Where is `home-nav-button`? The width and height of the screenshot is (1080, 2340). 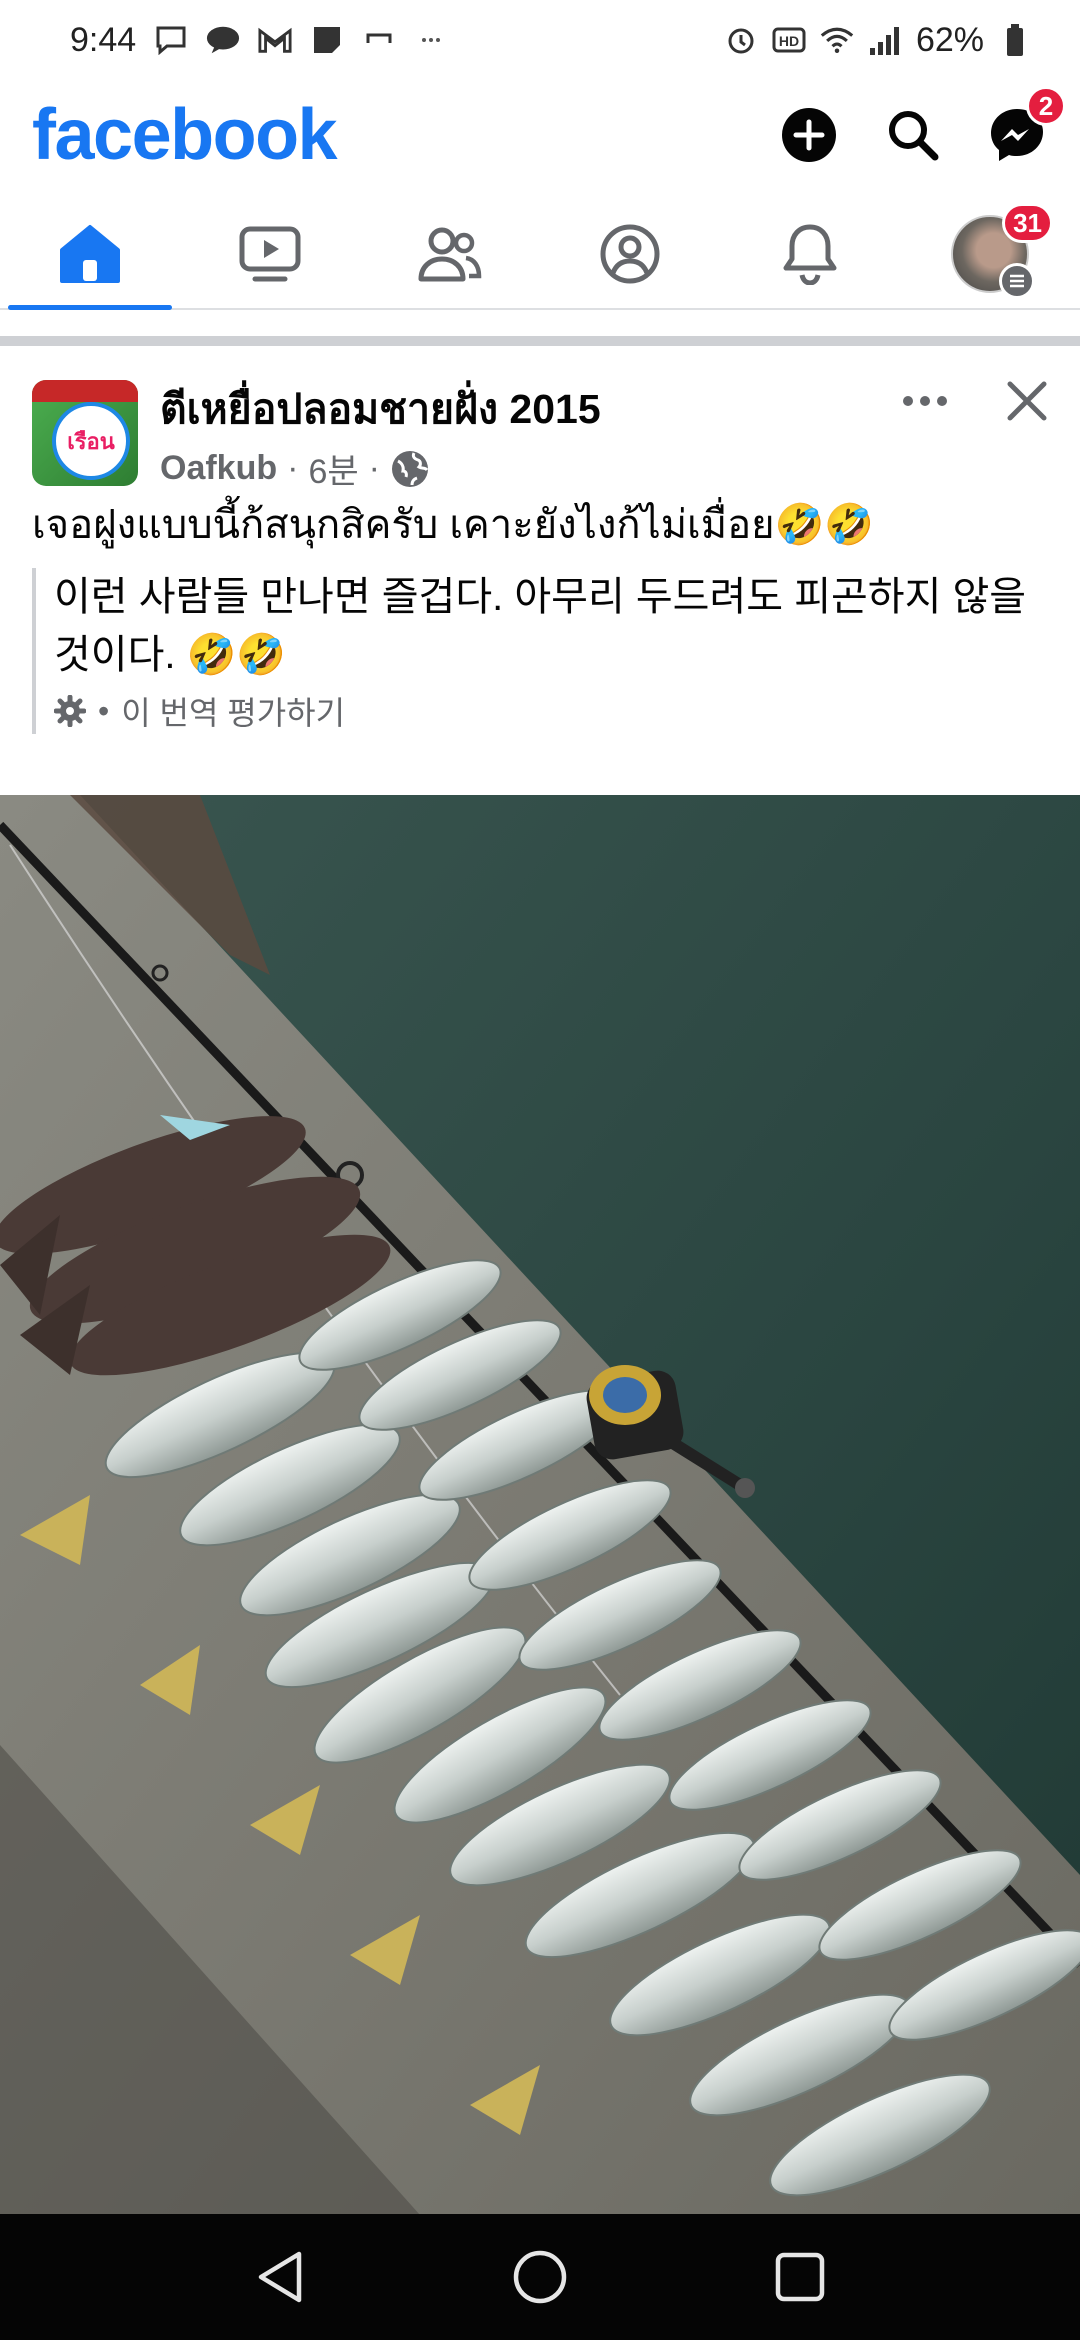
home-nav-button is located at coordinates (540, 2277).